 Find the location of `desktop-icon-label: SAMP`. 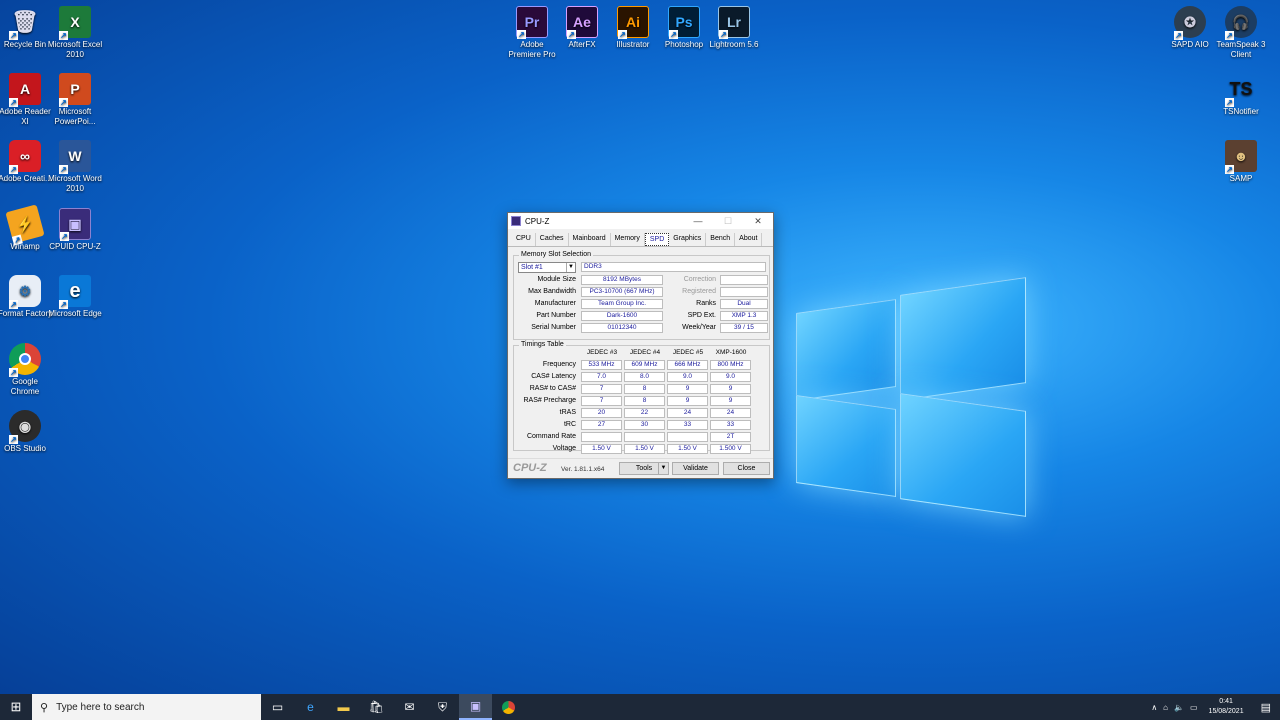

desktop-icon-label: SAMP is located at coordinates (1241, 178).